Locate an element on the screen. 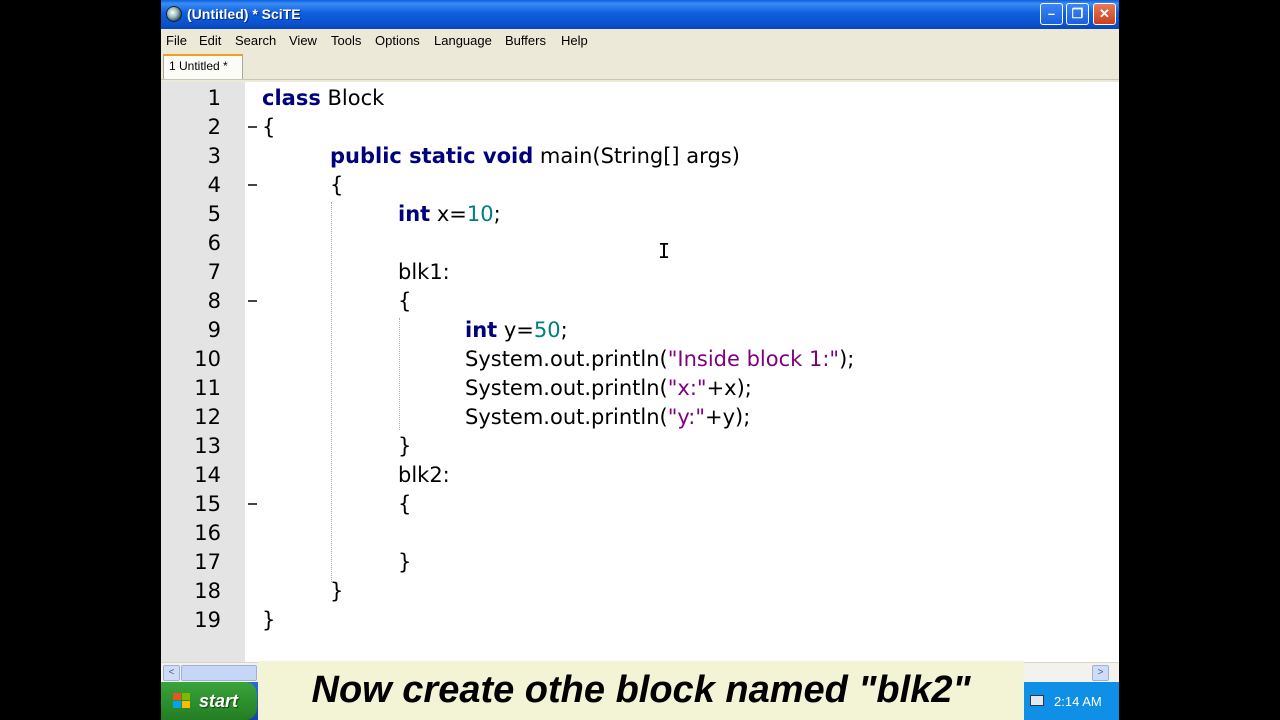 This screenshot has height=720, width=1280. menu-options: Options is located at coordinates (397, 40).